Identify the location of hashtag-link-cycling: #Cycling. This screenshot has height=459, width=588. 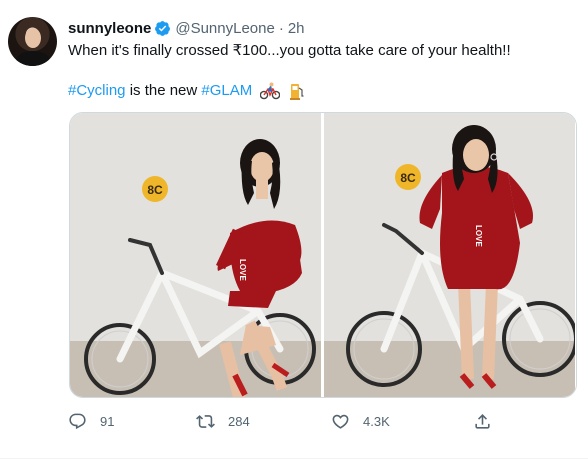
(97, 90).